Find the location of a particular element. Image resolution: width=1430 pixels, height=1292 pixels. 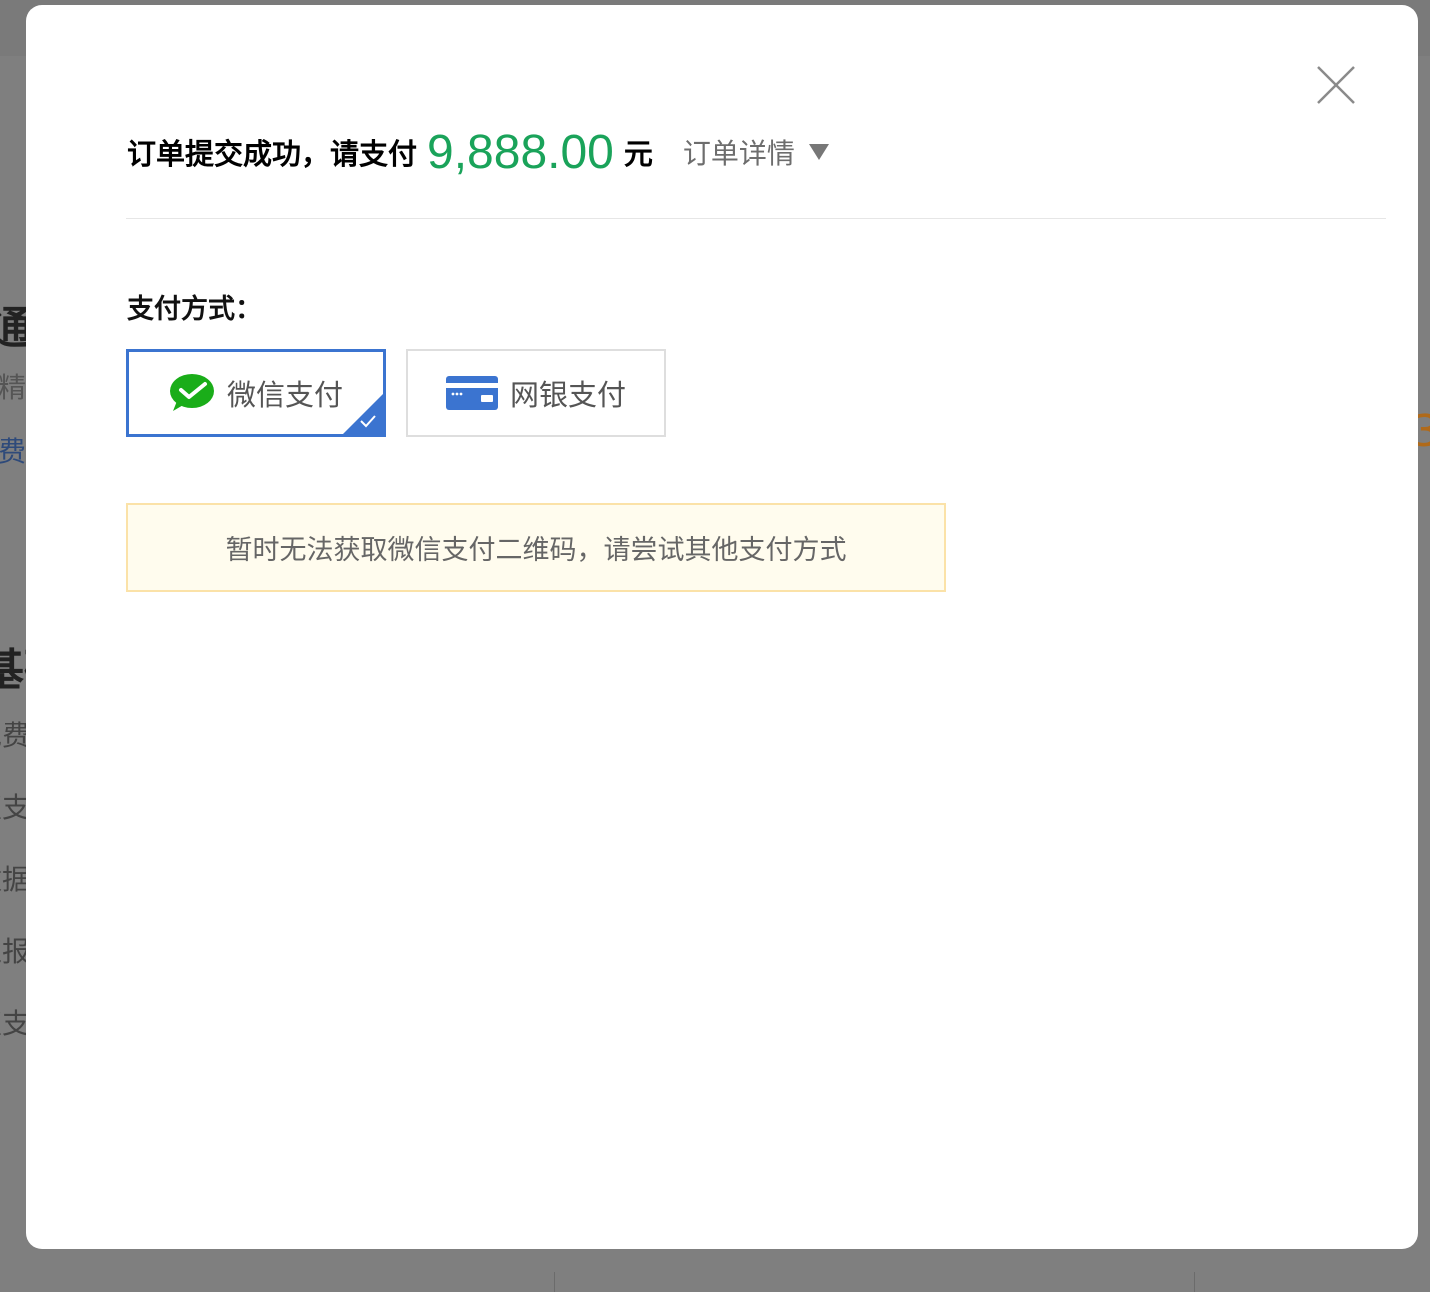

order-title: 订单提交成功，请支付 is located at coordinates (272, 154).